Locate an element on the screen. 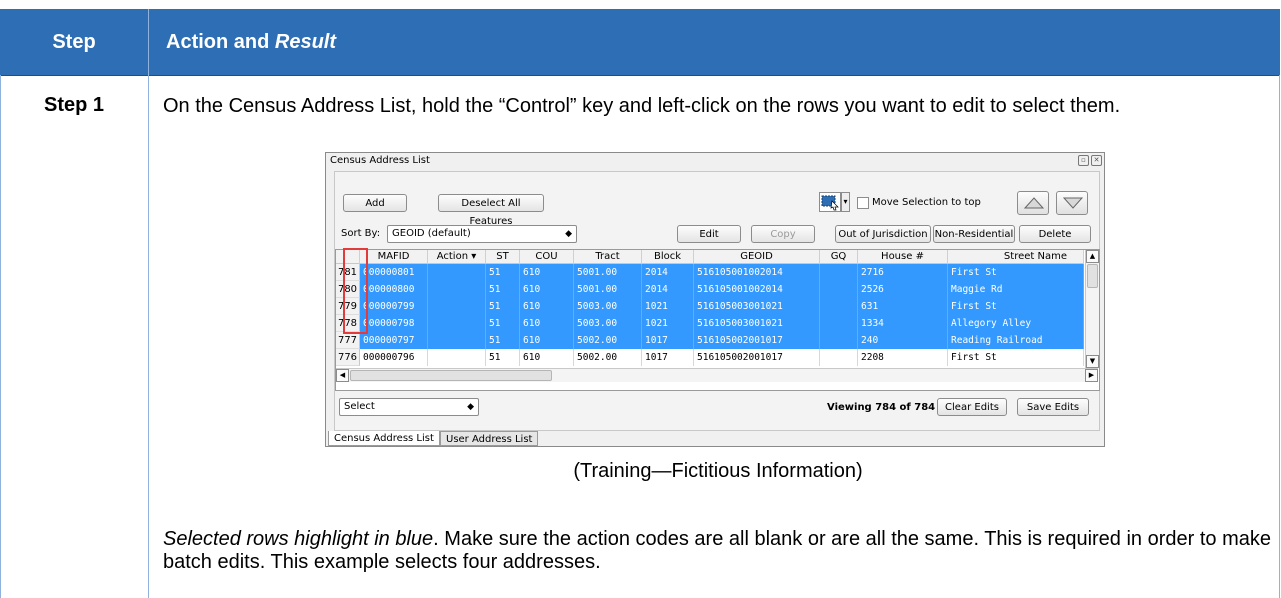 The width and height of the screenshot is (1281, 598). sort-by-select: GEOID (default) ◆ is located at coordinates (482, 234).